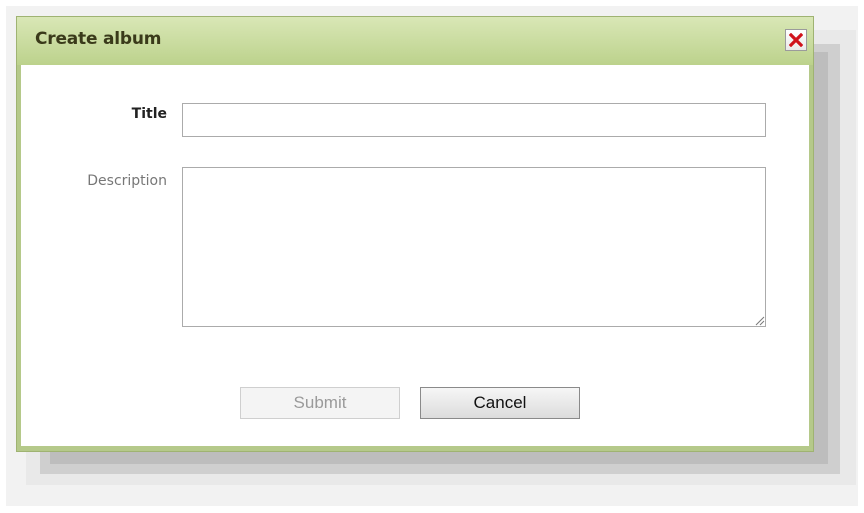  Describe the element at coordinates (127, 181) in the screenshot. I see `description-label: Description` at that location.